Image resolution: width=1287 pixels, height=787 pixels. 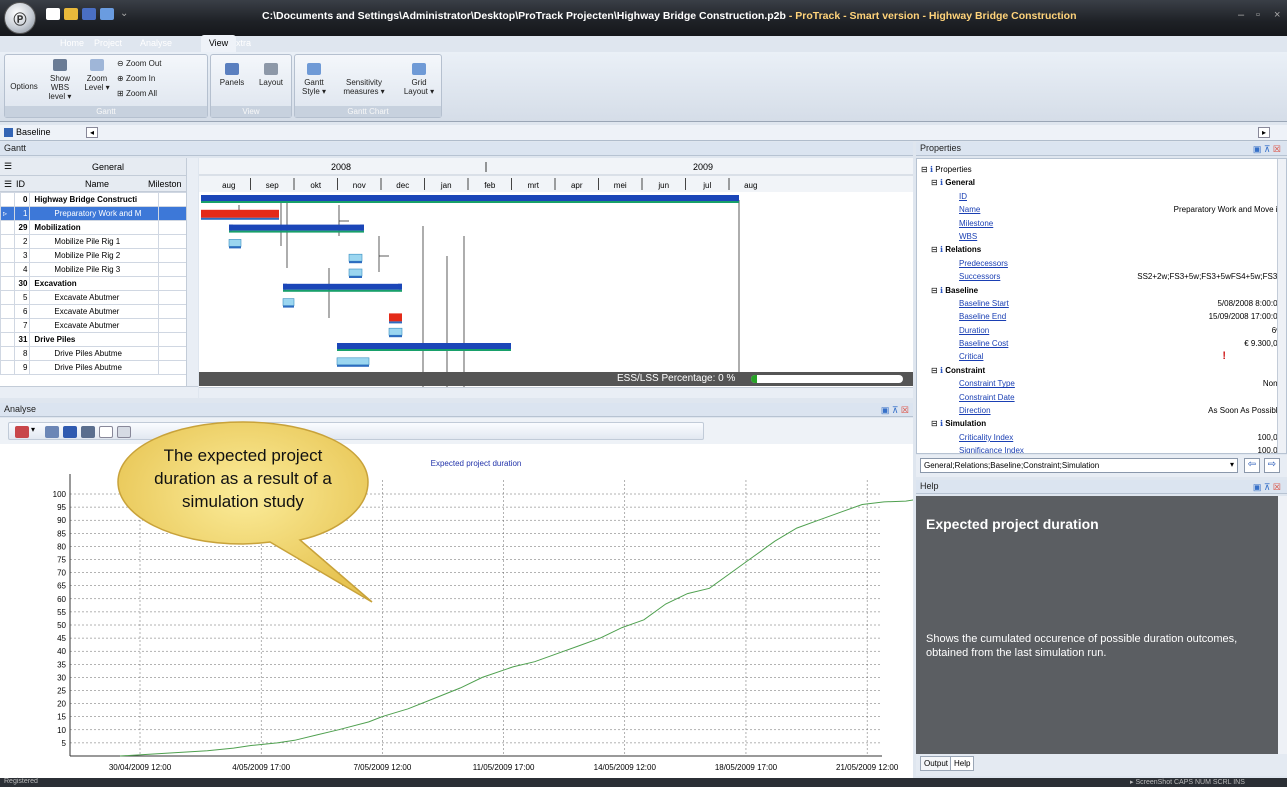 What do you see at coordinates (1252, 465) in the screenshot?
I see `back-arrow-icon: ⇦` at bounding box center [1252, 465].